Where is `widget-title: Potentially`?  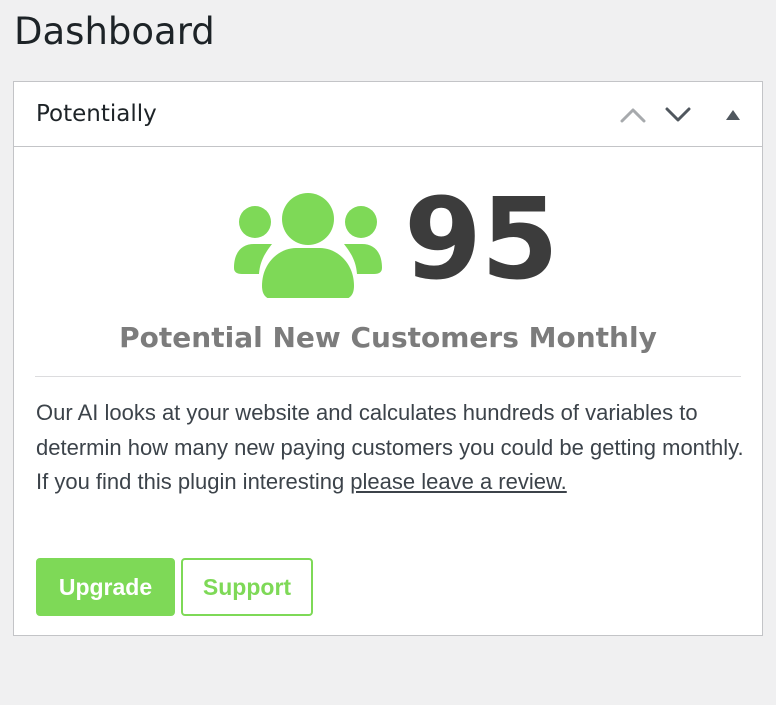 widget-title: Potentially is located at coordinates (96, 114).